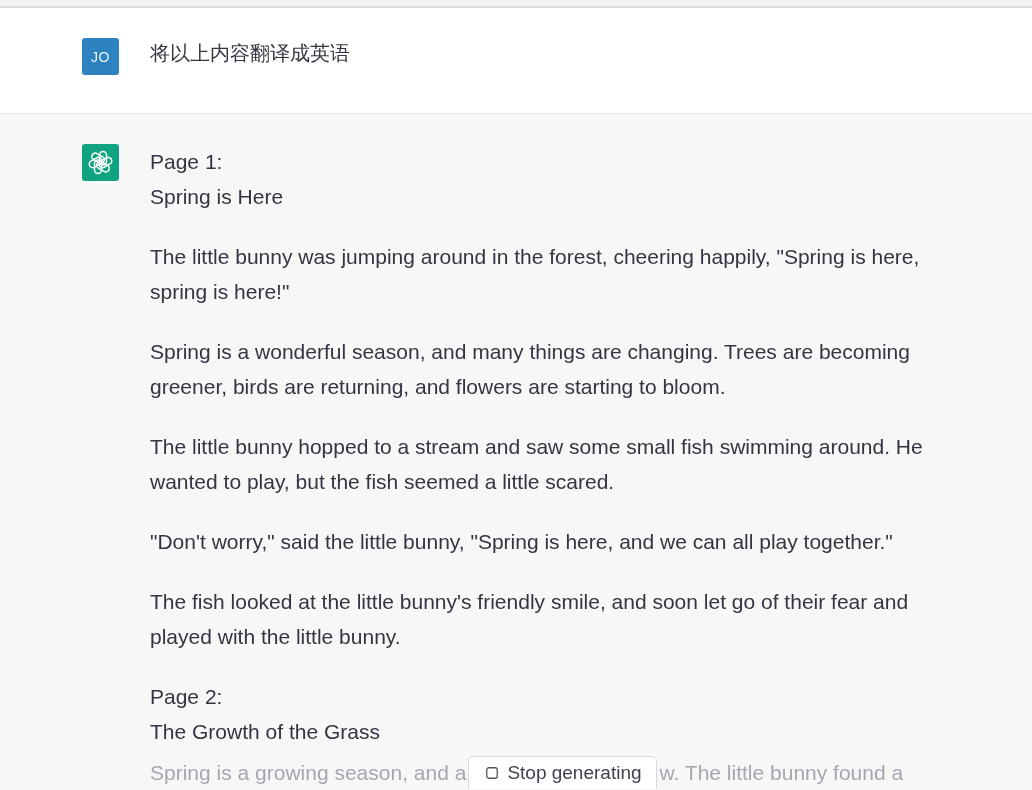  What do you see at coordinates (535, 274) in the screenshot?
I see `paragraph: The little bunny was jumping around in the forest, cheering happily, "Spring is here, spring is here!"` at bounding box center [535, 274].